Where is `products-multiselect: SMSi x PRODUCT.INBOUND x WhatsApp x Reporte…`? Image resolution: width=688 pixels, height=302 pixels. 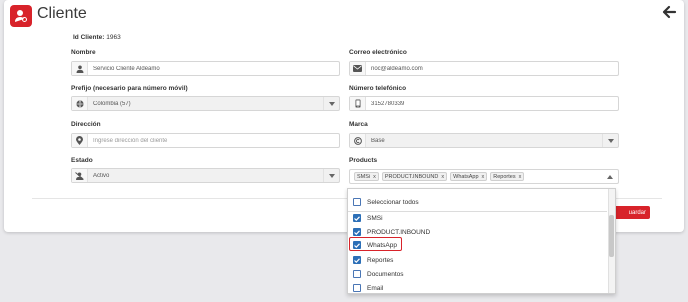 products-multiselect: SMSi x PRODUCT.INBOUND x WhatsApp x Reporte… is located at coordinates (484, 176).